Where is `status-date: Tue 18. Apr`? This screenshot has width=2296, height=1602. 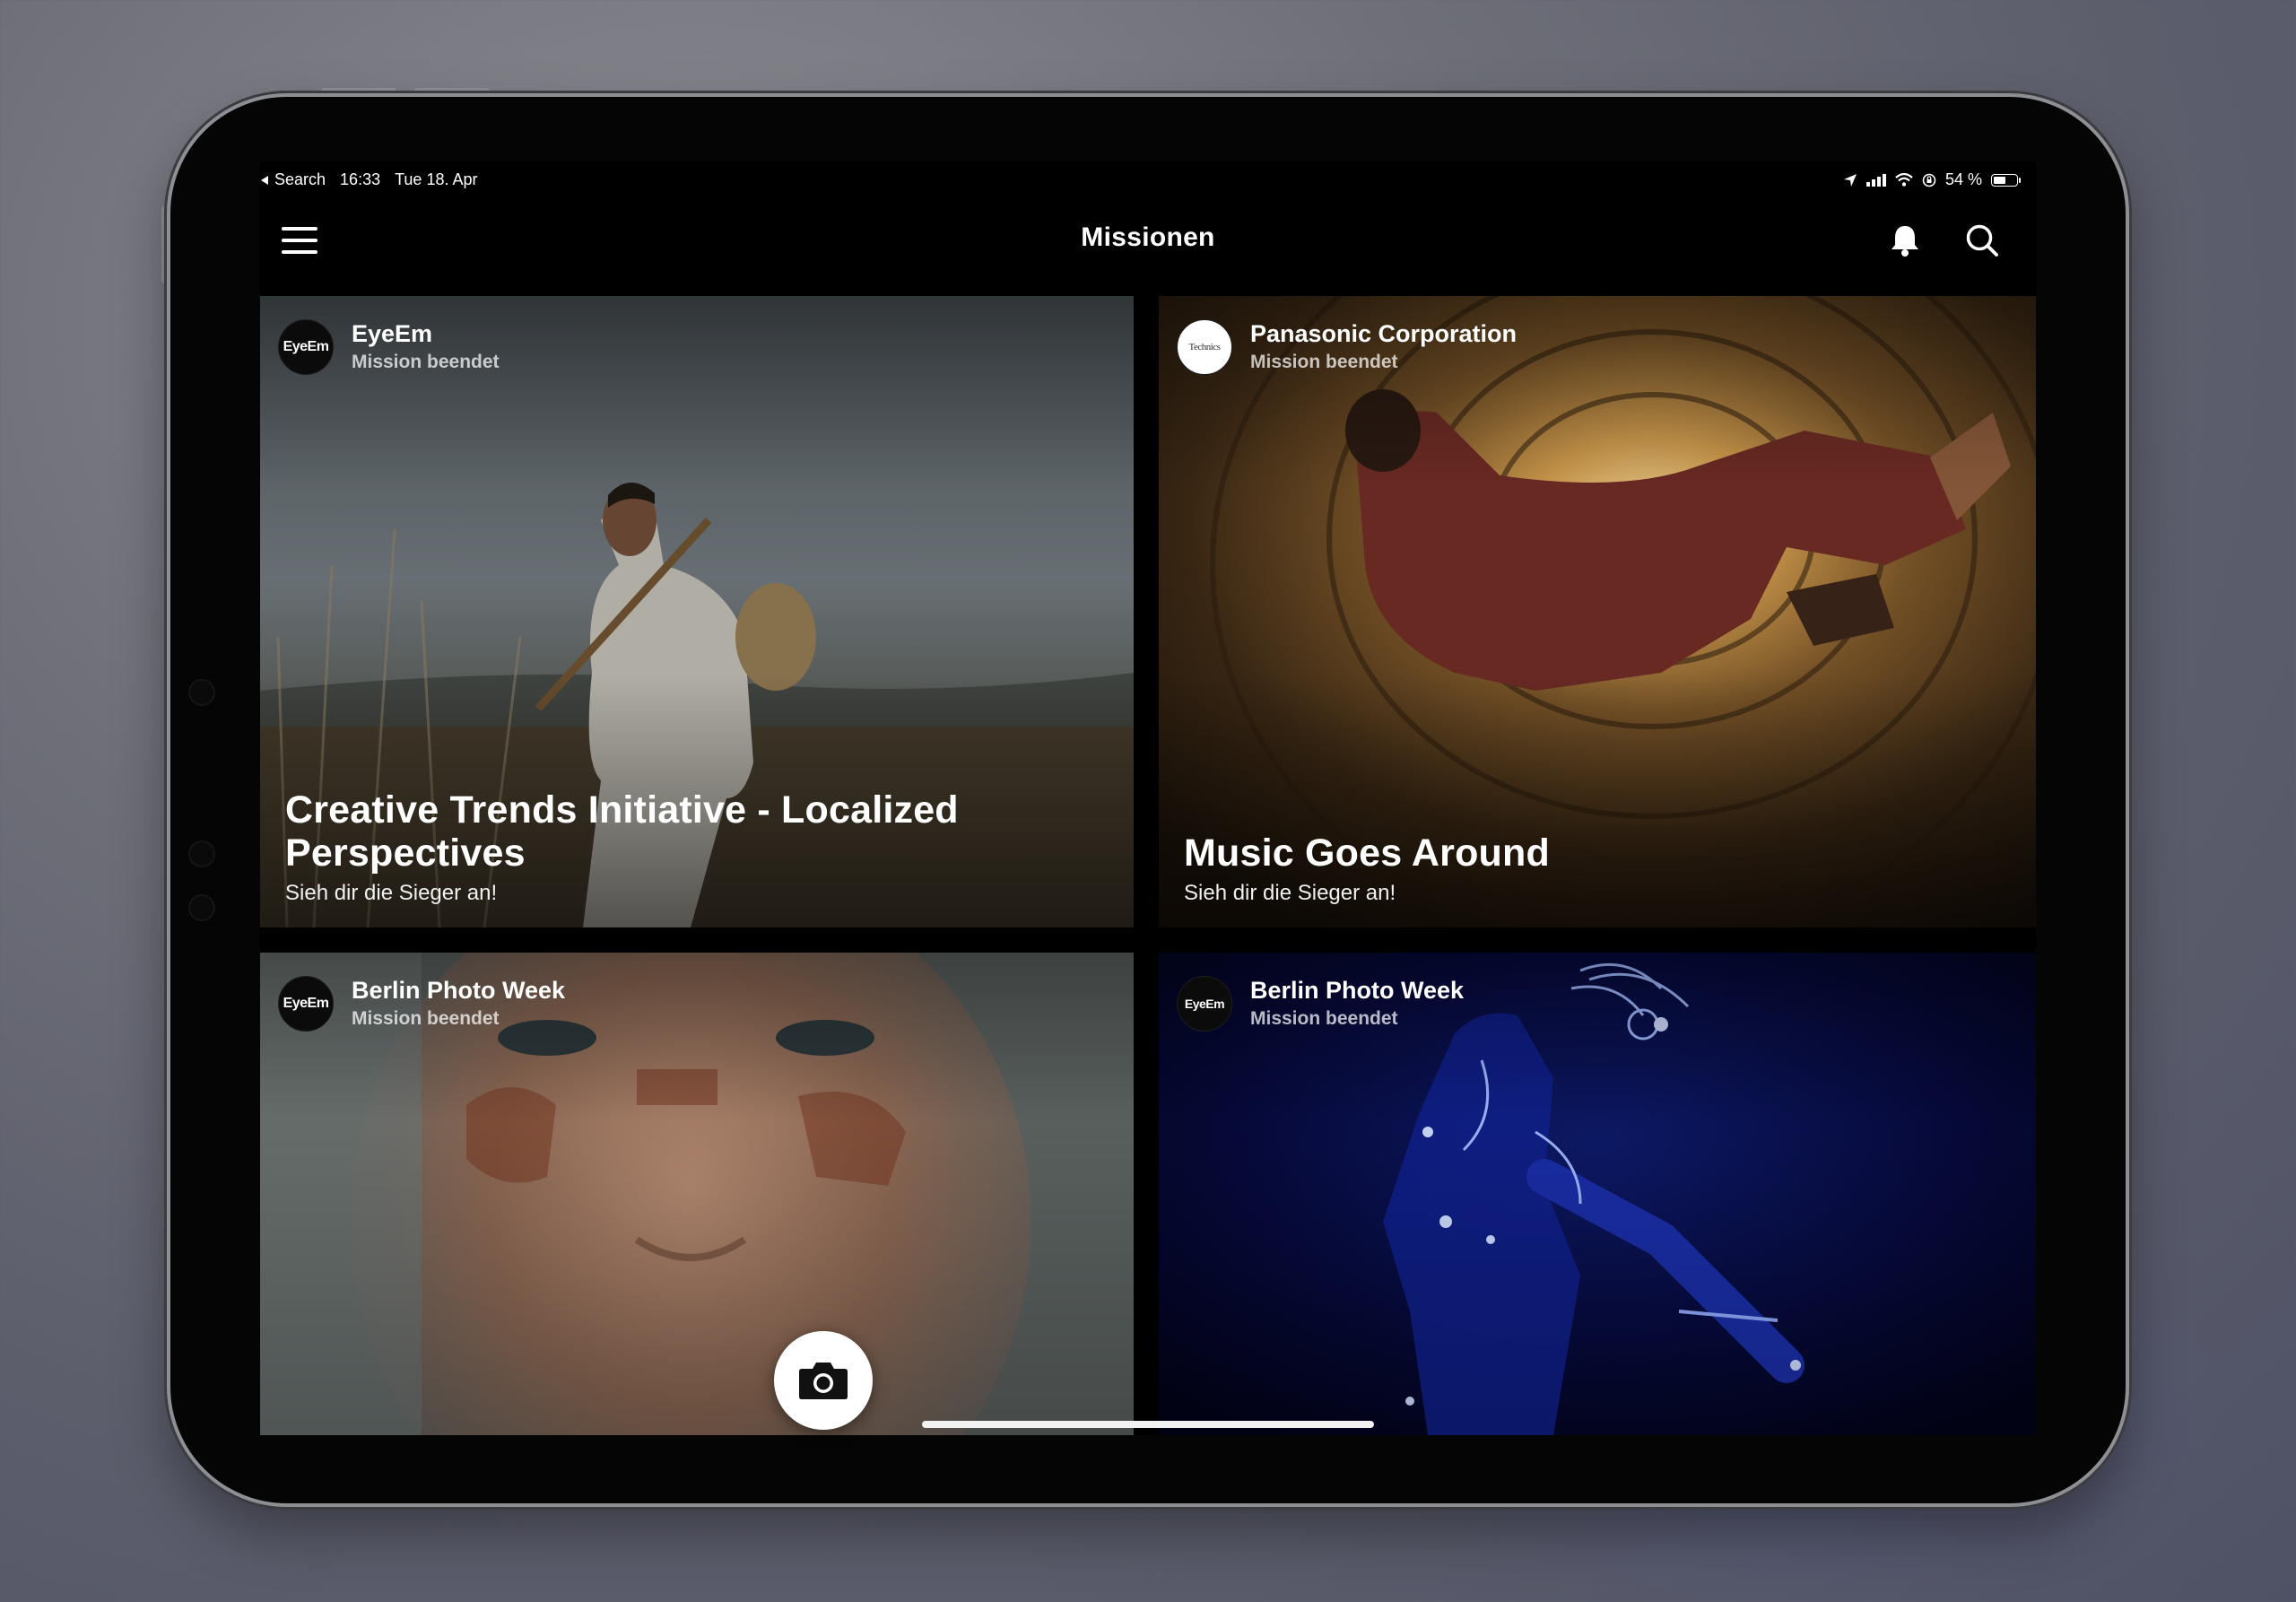 status-date: Tue 18. Apr is located at coordinates (436, 179).